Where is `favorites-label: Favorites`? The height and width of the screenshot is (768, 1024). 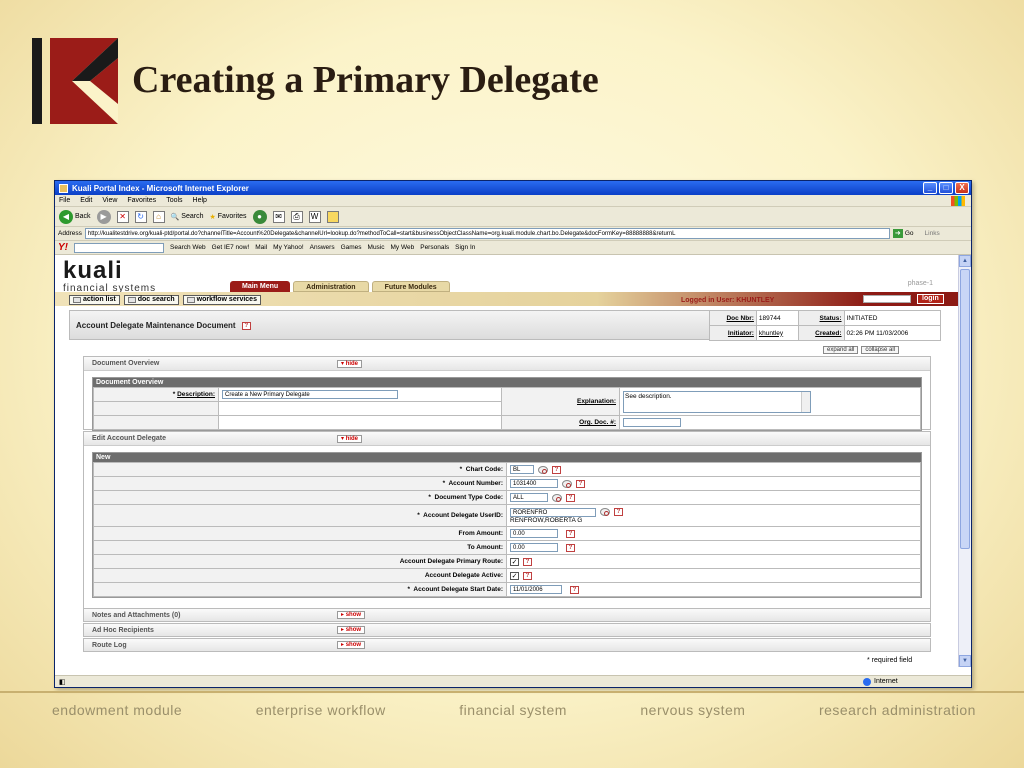 favorites-label: Favorites is located at coordinates (232, 216).